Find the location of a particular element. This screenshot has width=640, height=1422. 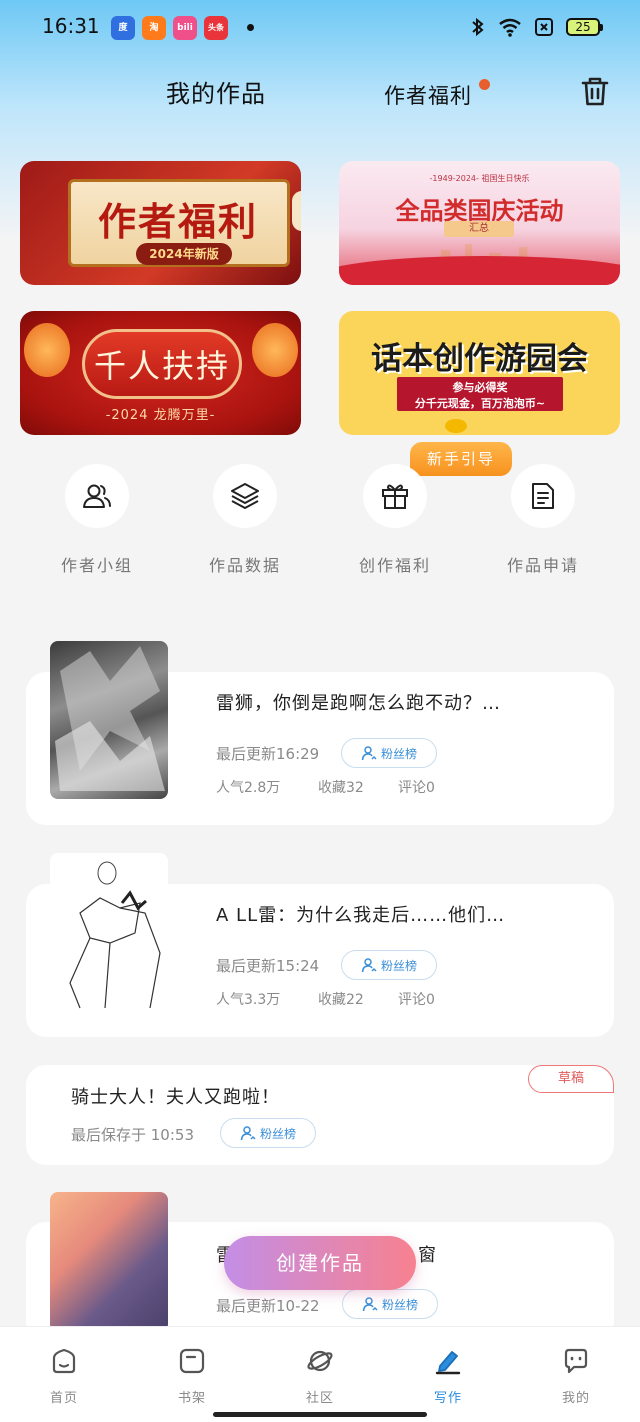

create-work-button: 创建作品 is located at coordinates (320, 1263).